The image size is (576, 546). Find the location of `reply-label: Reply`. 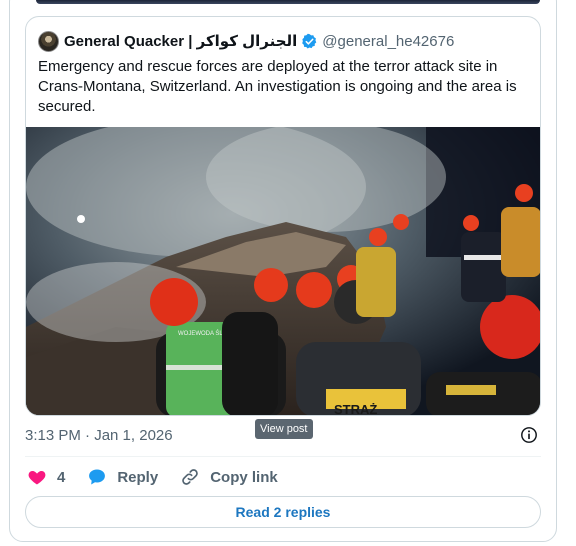

reply-label: Reply is located at coordinates (138, 477).